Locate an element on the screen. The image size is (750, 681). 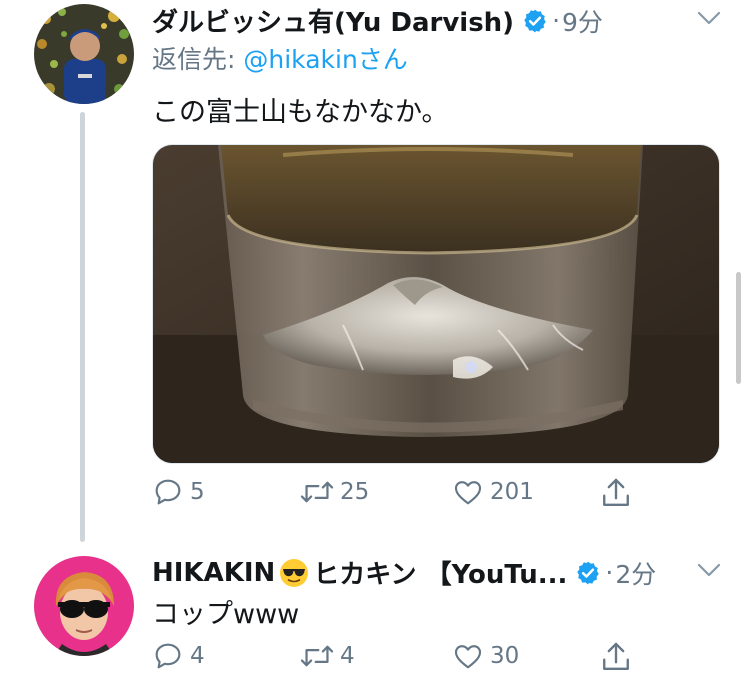
author-display-name: ダルビッシュ有(Yu Darvish) is located at coordinates (333, 20).